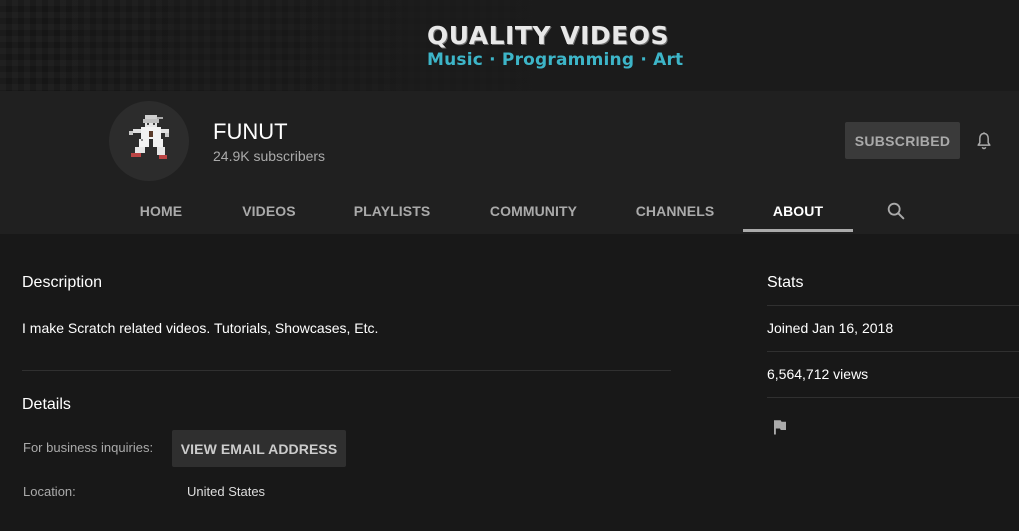 This screenshot has height=531, width=1019. I want to click on description-divider, so click(346, 370).